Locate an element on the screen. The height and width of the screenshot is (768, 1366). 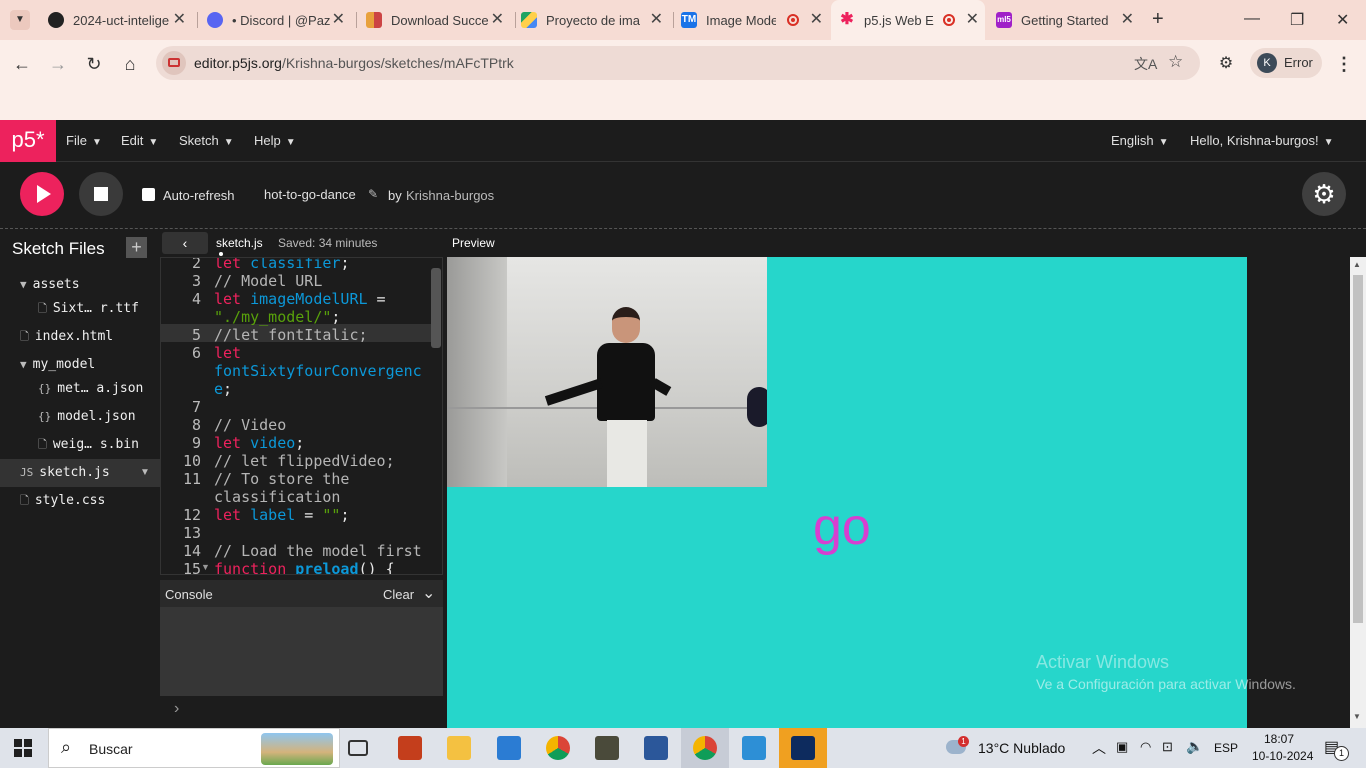
p5-logo: p5* is located at coordinates (28, 141).